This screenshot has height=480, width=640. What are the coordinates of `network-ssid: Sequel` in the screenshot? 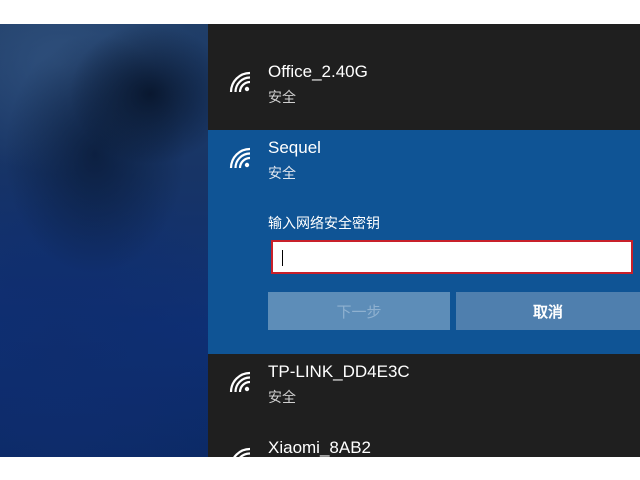 It's located at (294, 147).